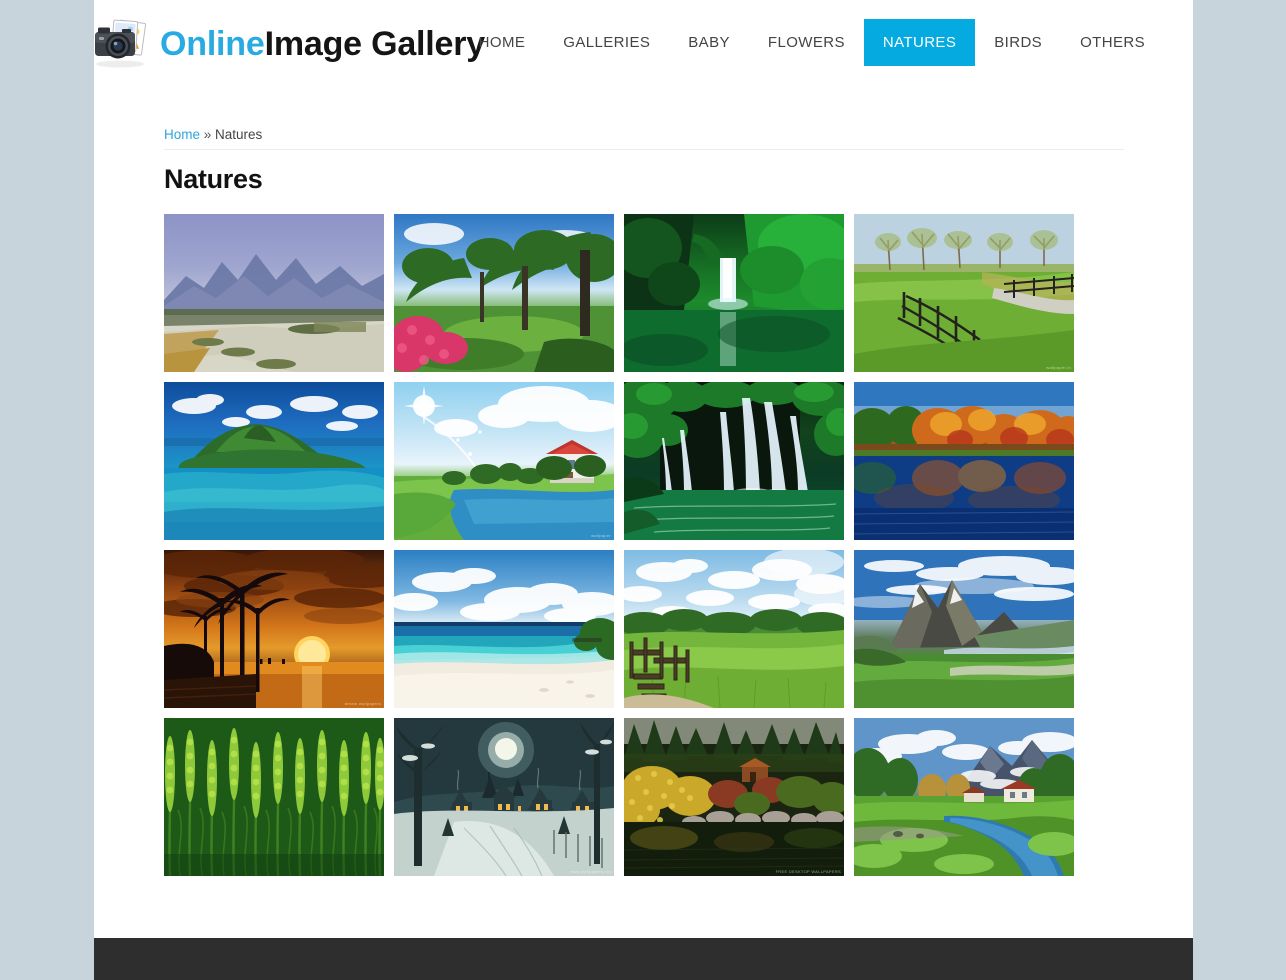  What do you see at coordinates (239, 134) in the screenshot?
I see `breadcrumb-current: Natures` at bounding box center [239, 134].